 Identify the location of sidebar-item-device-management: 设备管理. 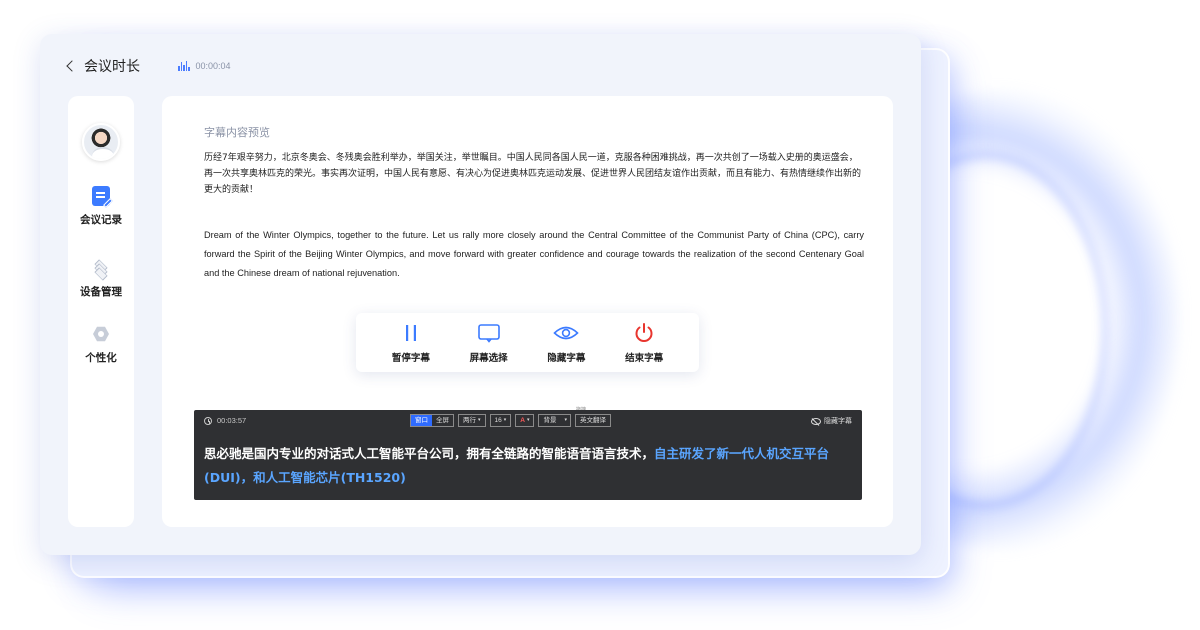
(101, 278).